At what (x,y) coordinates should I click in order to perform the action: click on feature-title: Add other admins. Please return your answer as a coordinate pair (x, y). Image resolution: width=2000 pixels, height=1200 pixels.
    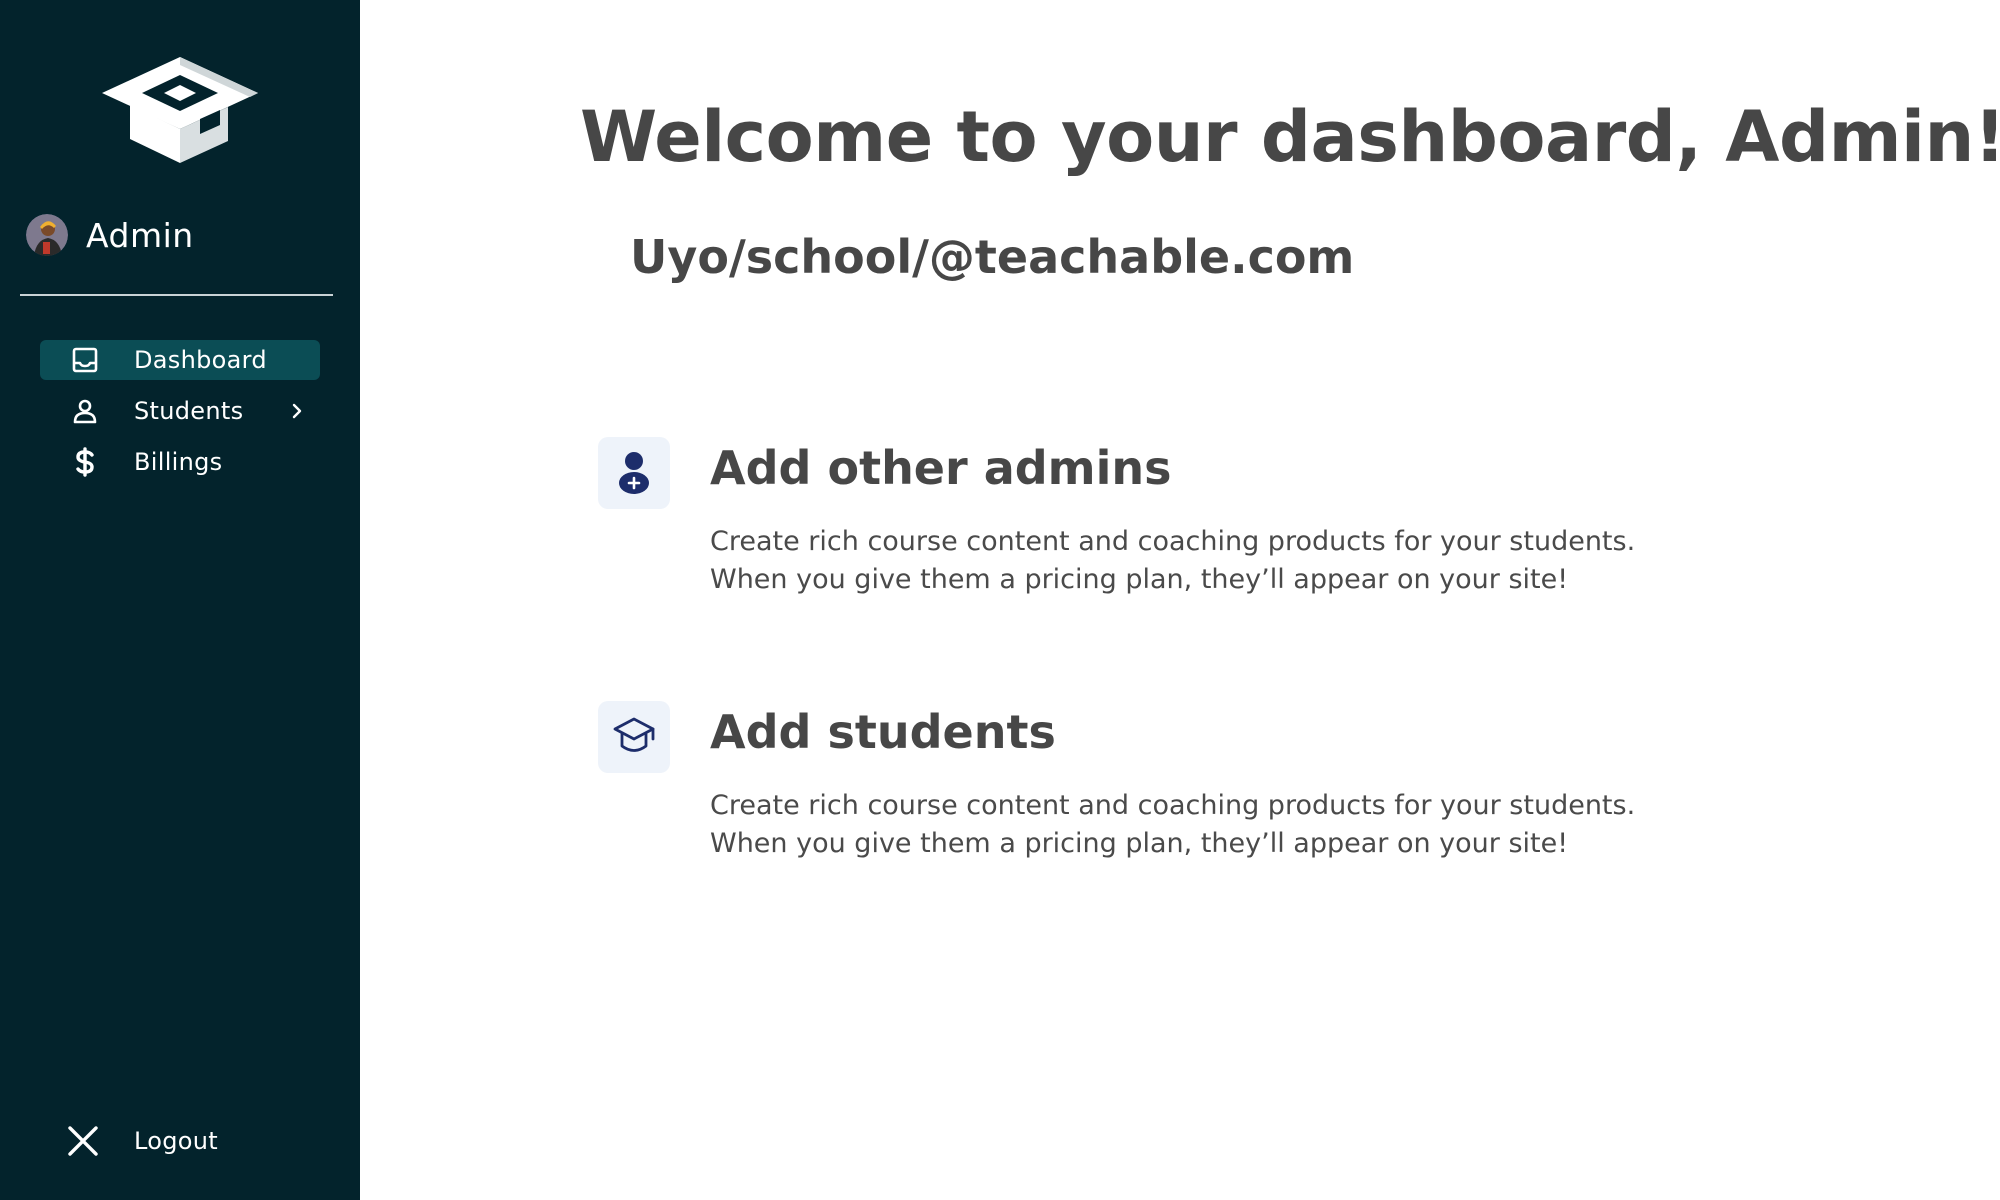
    Looking at the image, I should click on (941, 468).